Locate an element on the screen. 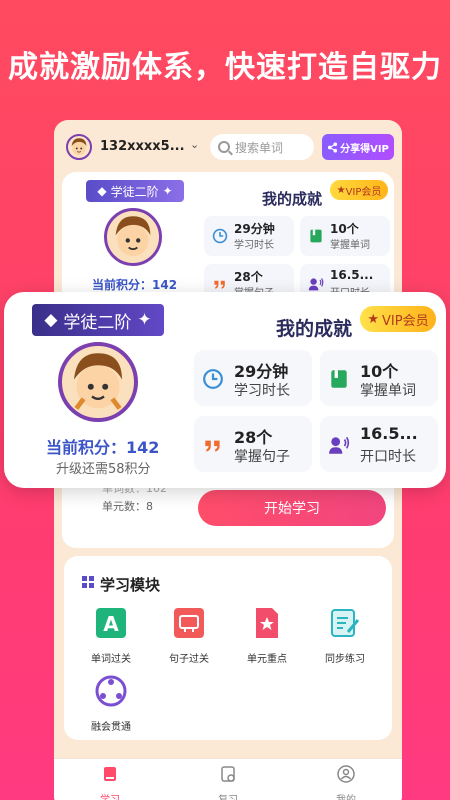 This screenshot has height=800, width=450. stat-label: 开口时长 is located at coordinates (388, 457).